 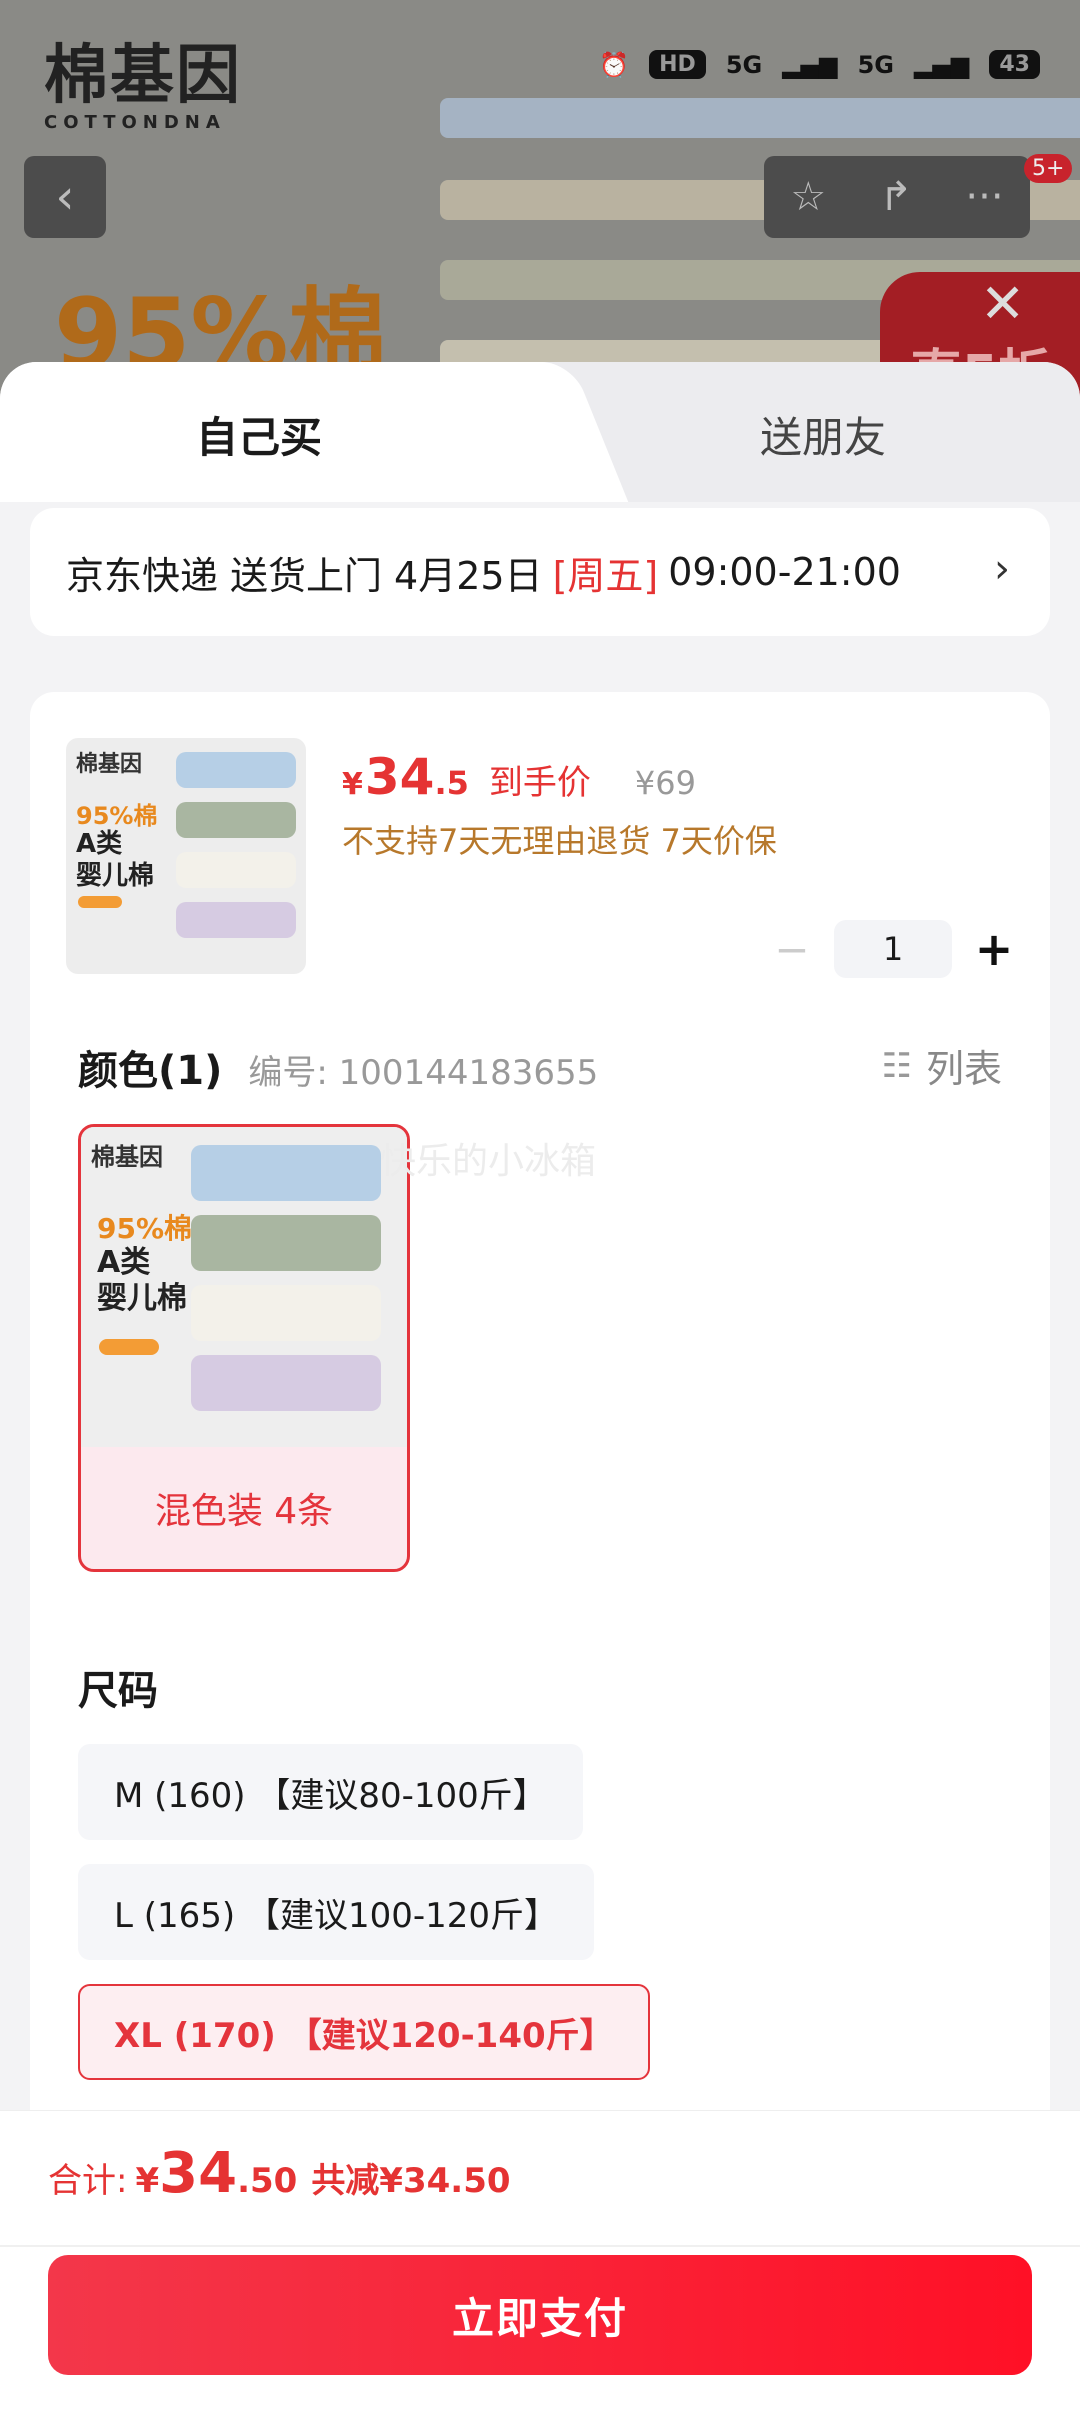 I want to click on service-info: 不支持7天无理由退货 7天价保, so click(x=559, y=841).